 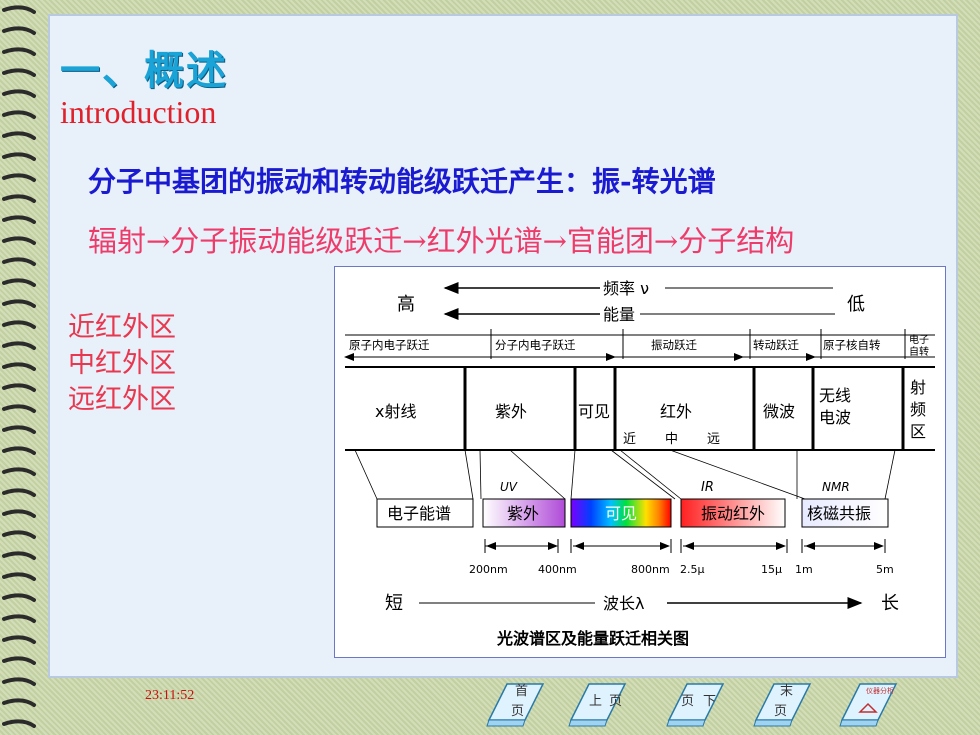 I want to click on tick-800nm: 800nm, so click(x=650, y=569).